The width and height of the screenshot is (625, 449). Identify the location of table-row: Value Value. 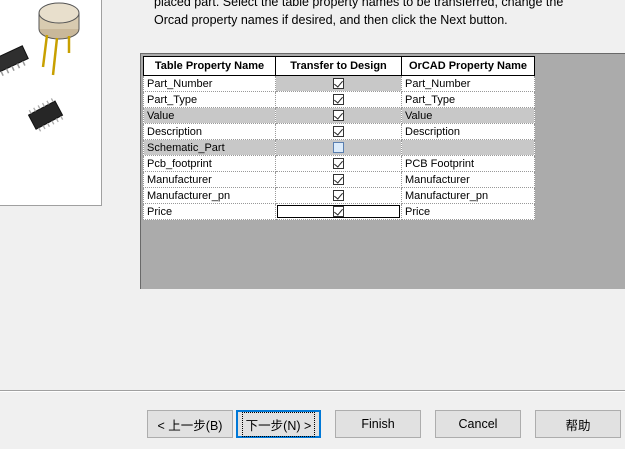
(339, 115).